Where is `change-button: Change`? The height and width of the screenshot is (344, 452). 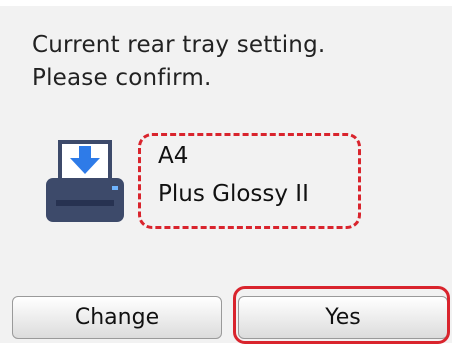 change-button: Change is located at coordinates (117, 317).